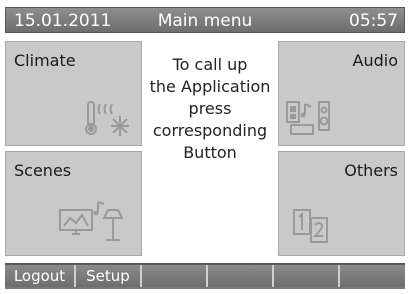 This screenshot has width=410, height=294. What do you see at coordinates (341, 93) in the screenshot?
I see `audio-button: Audio` at bounding box center [341, 93].